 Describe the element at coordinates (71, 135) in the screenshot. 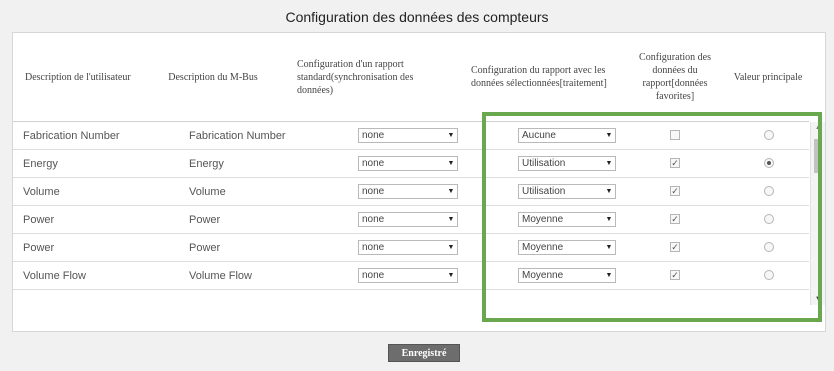

I see `user-description-cell: Fabrication Number` at that location.